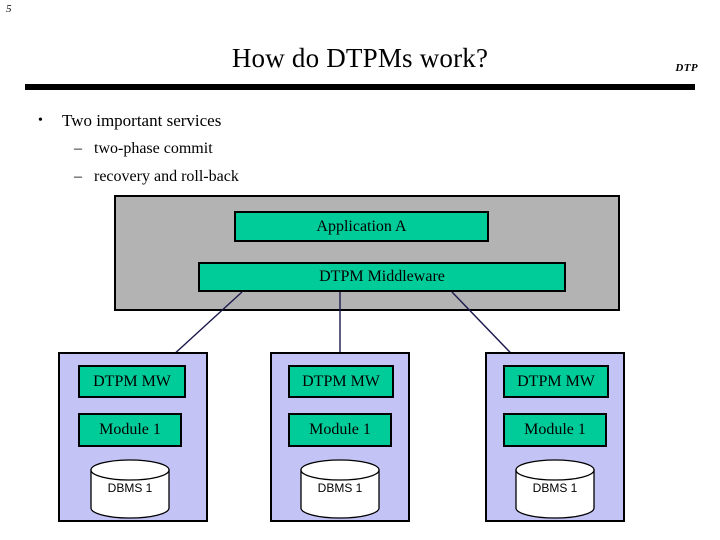  What do you see at coordinates (340, 430) in the screenshot?
I see `node-2-module-box: Module 1` at bounding box center [340, 430].